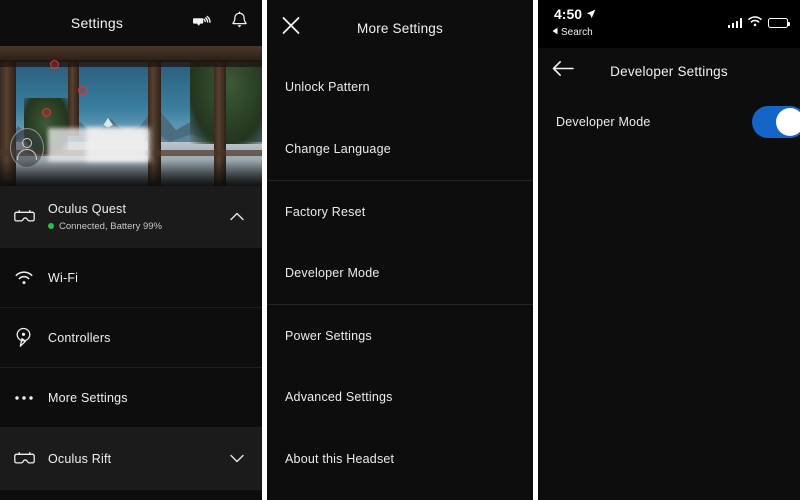 The width and height of the screenshot is (800, 500). I want to click on menu-item-unlock-pattern: Unlock Pattern, so click(400, 87).